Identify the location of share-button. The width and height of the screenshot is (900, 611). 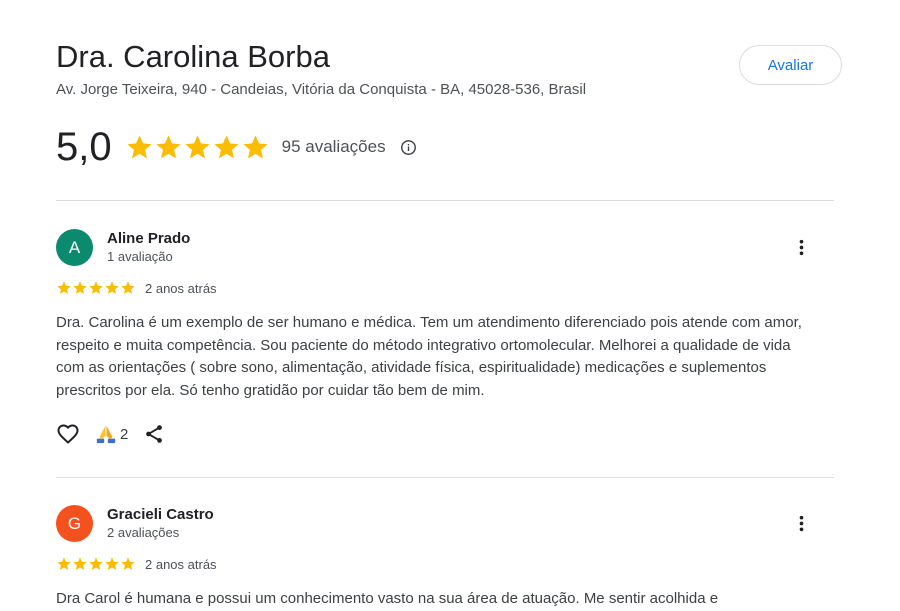
(154, 434).